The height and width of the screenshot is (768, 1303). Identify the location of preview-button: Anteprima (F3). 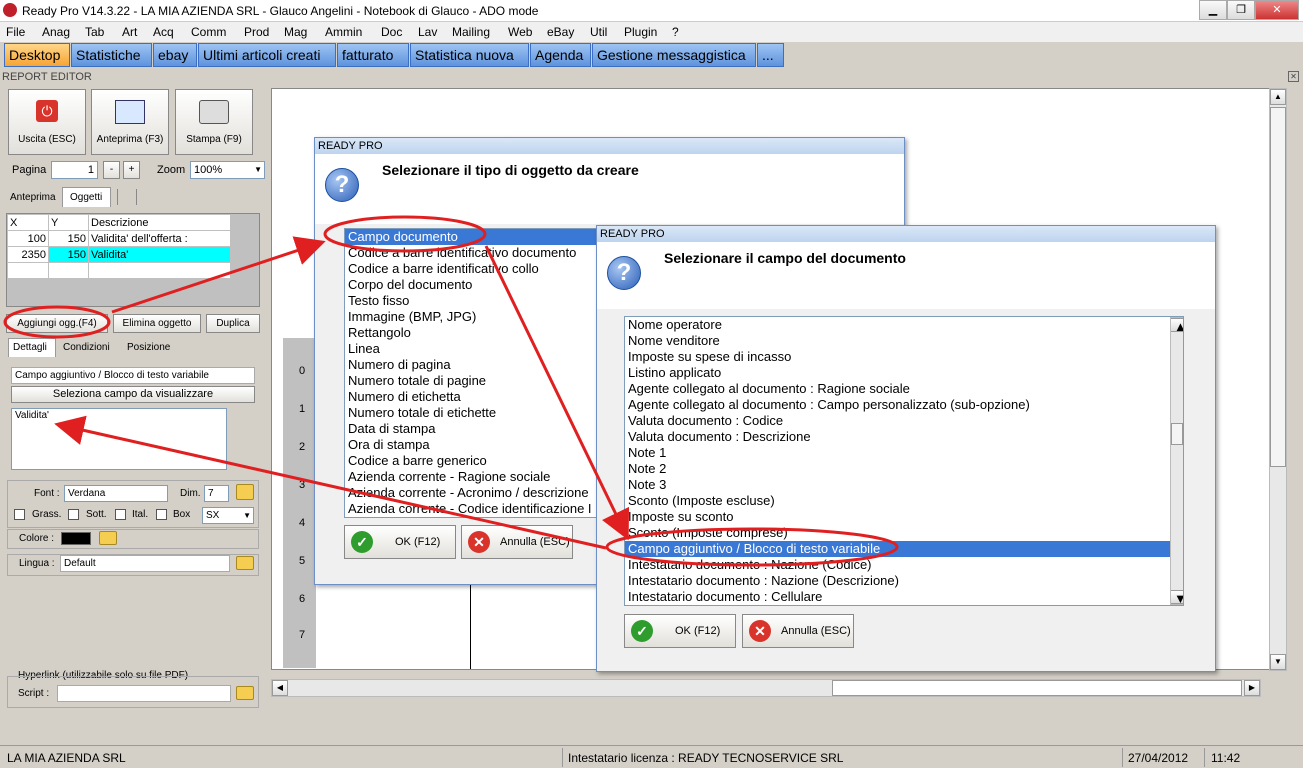
(130, 122).